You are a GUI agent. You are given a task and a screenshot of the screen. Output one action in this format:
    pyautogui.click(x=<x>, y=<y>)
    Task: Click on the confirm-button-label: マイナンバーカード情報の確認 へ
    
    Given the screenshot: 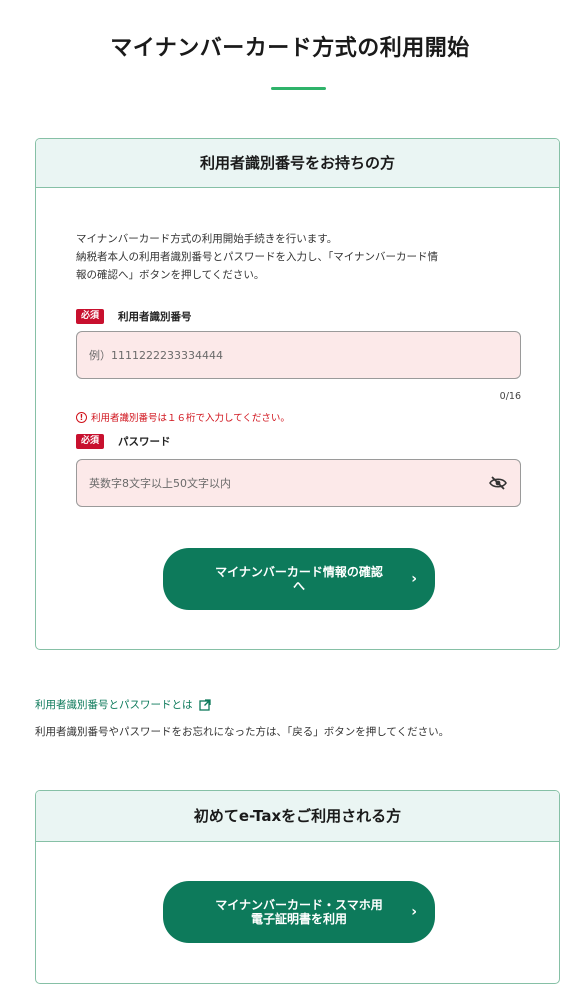 What is the action you would take?
    pyautogui.click(x=299, y=579)
    